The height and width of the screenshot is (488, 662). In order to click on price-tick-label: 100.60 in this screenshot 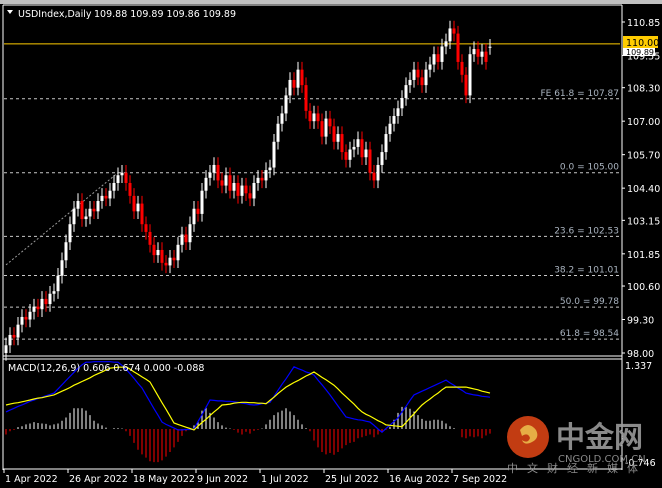, I will do `click(643, 287)`.